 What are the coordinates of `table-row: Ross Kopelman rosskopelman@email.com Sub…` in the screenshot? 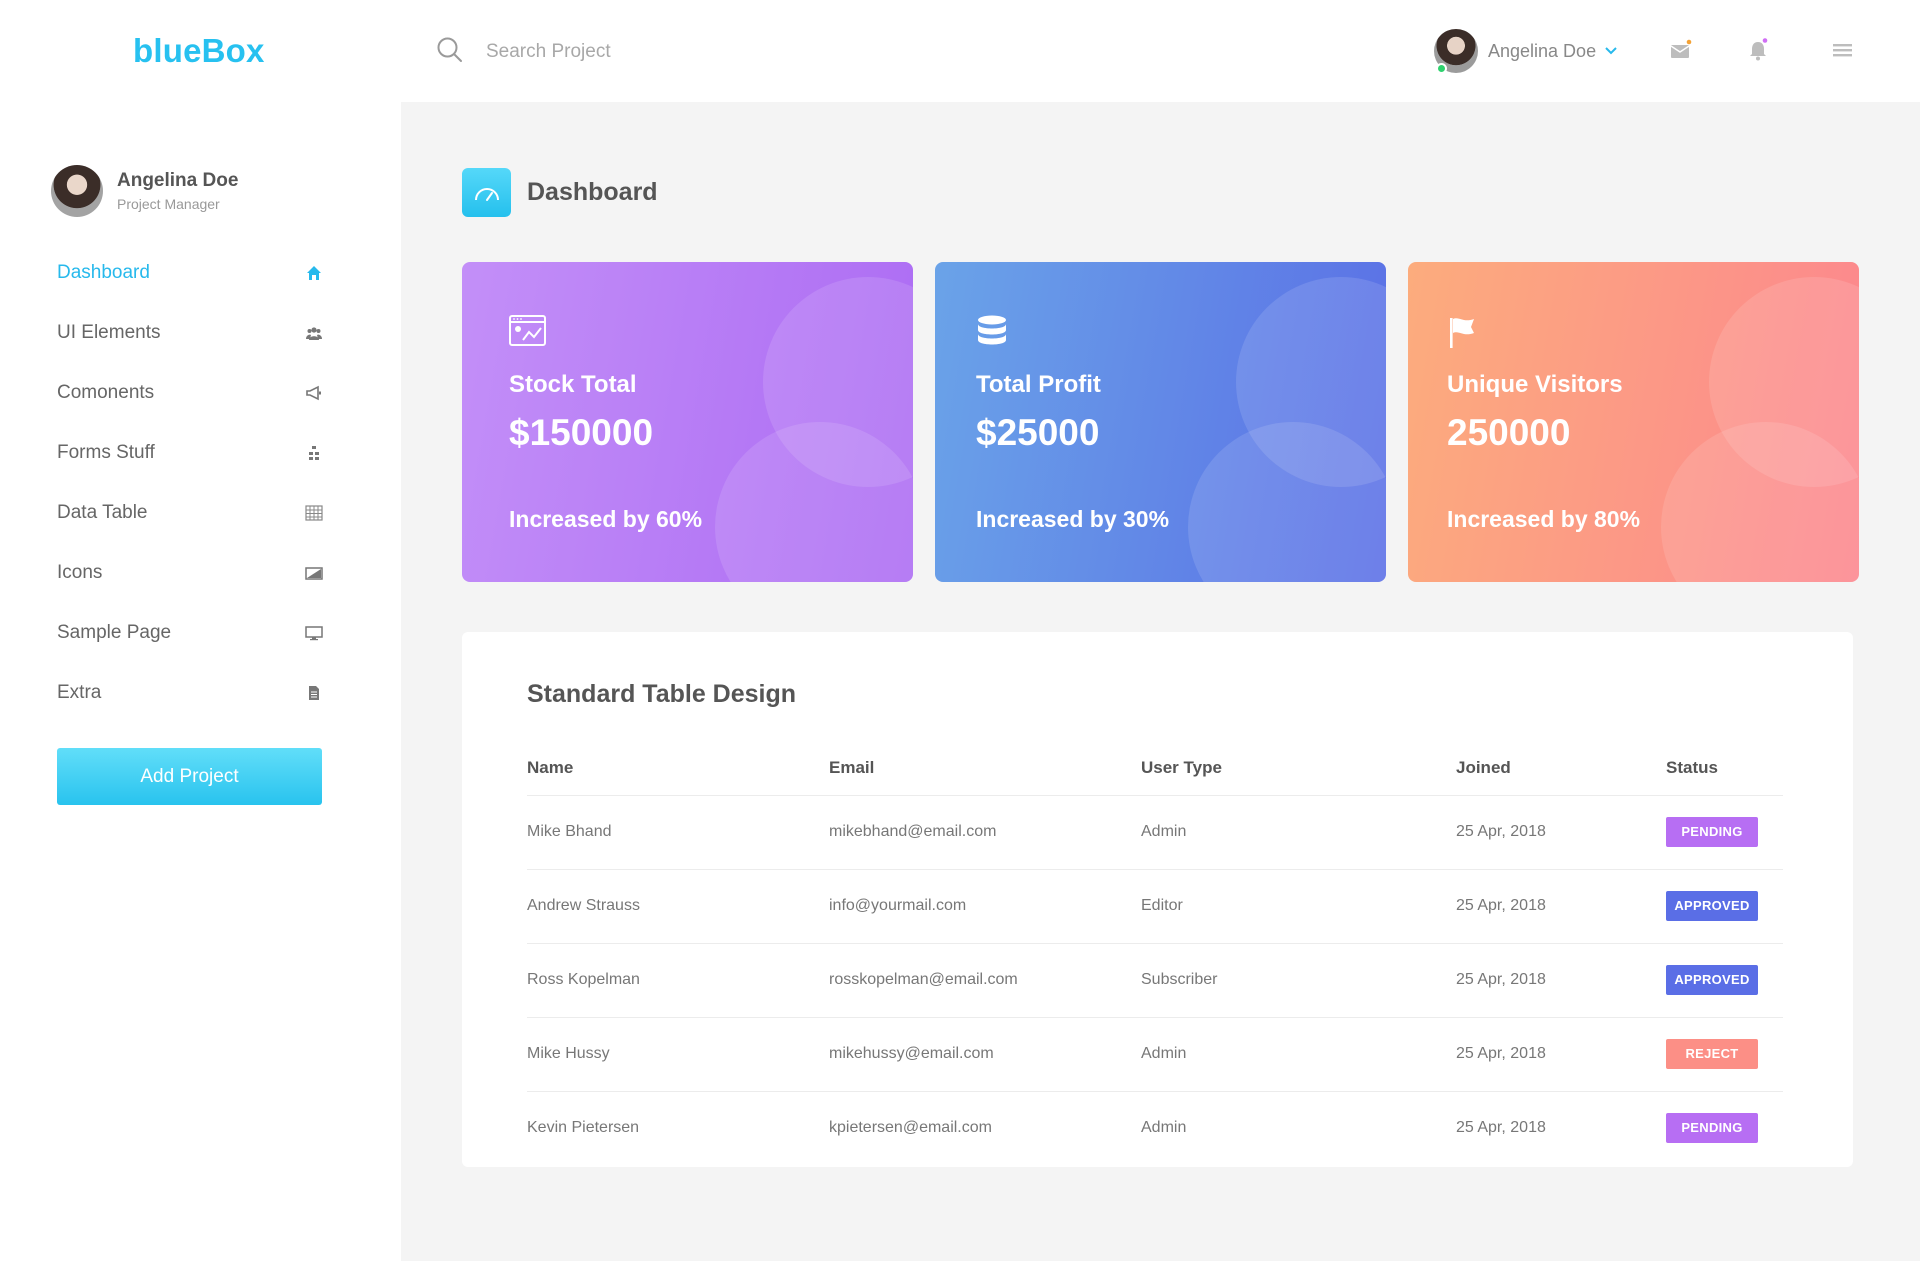 It's located at (1155, 980).